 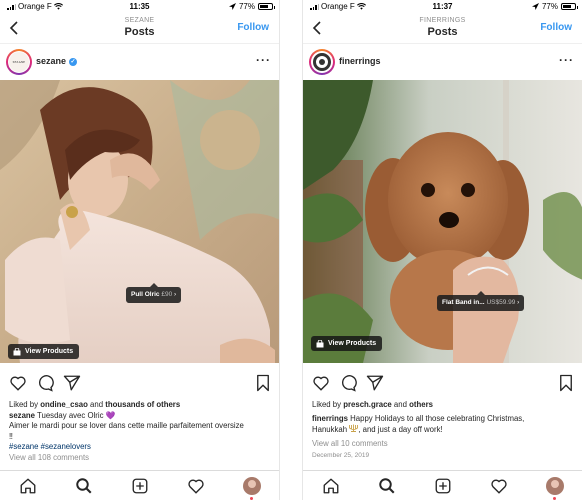 What do you see at coordinates (442, 62) in the screenshot?
I see `post-header: finerrings ···` at bounding box center [442, 62].